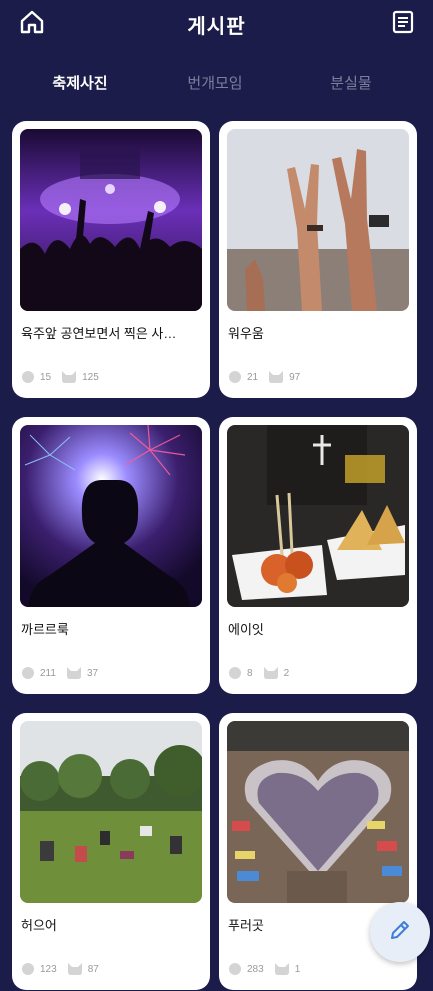 The width and height of the screenshot is (433, 991). What do you see at coordinates (92, 673) in the screenshot?
I see `like-count: 37` at bounding box center [92, 673].